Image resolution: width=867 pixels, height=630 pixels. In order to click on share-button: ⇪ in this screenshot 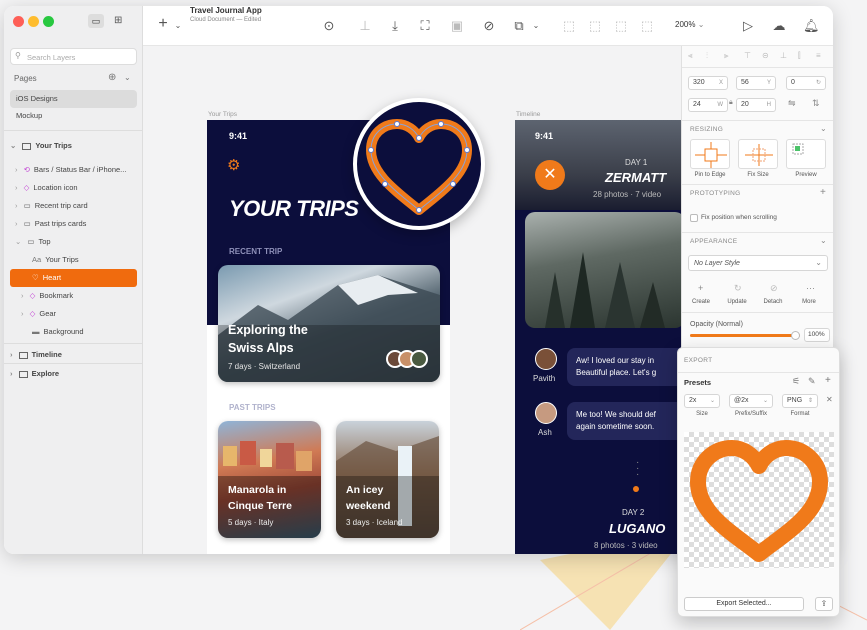, I will do `click(824, 604)`.